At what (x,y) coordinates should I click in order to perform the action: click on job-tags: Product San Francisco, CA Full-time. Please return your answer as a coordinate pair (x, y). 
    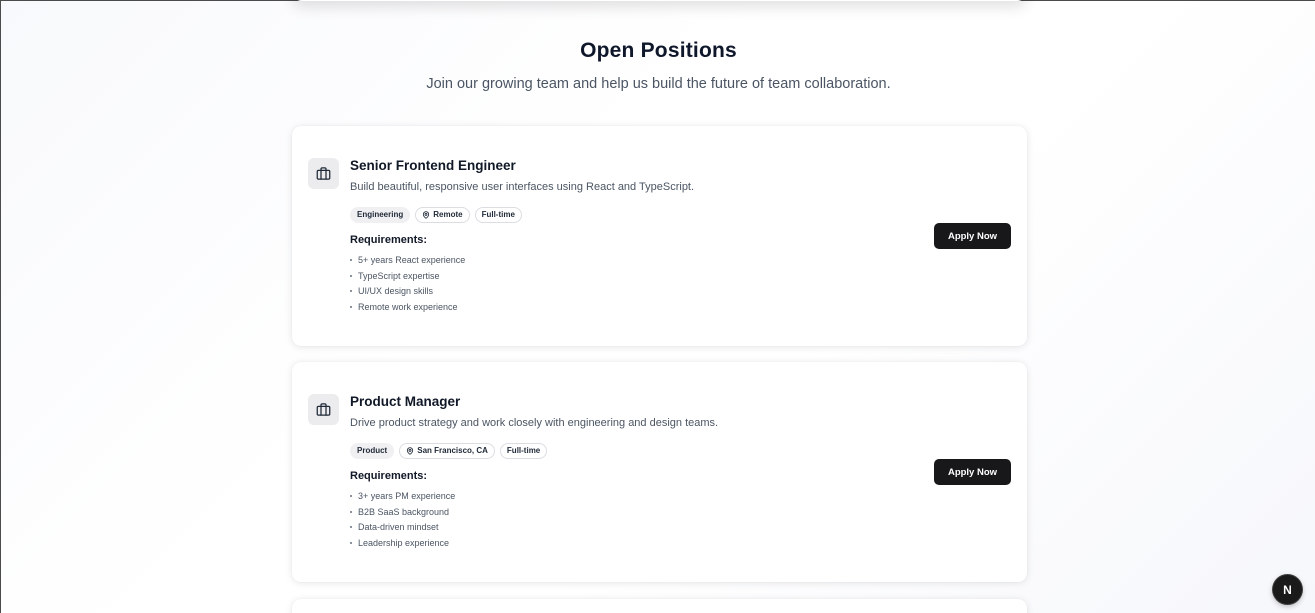
    Looking at the image, I should click on (449, 451).